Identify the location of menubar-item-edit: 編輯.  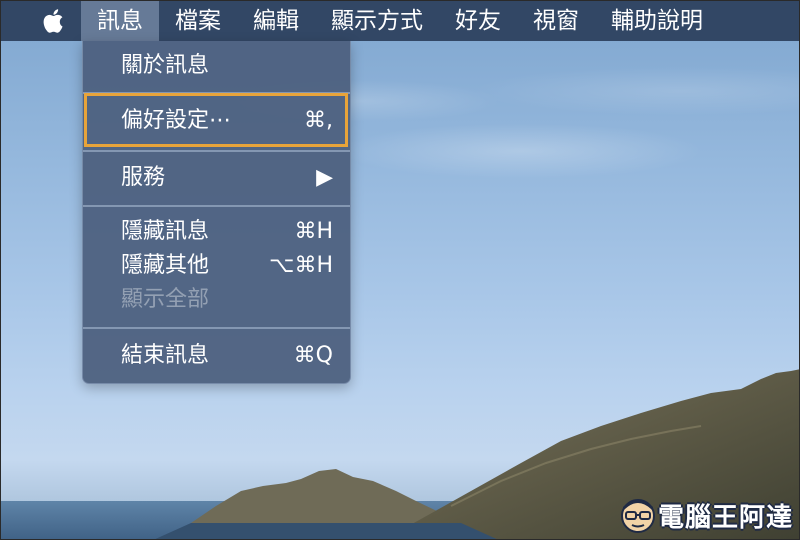
(276, 21).